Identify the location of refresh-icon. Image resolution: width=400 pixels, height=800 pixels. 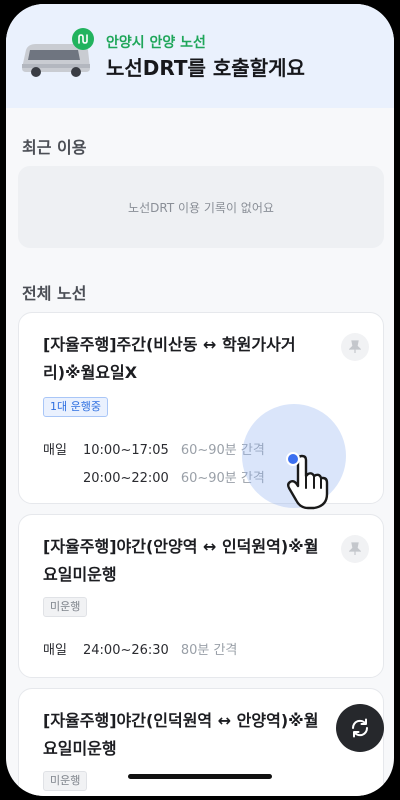
(360, 728).